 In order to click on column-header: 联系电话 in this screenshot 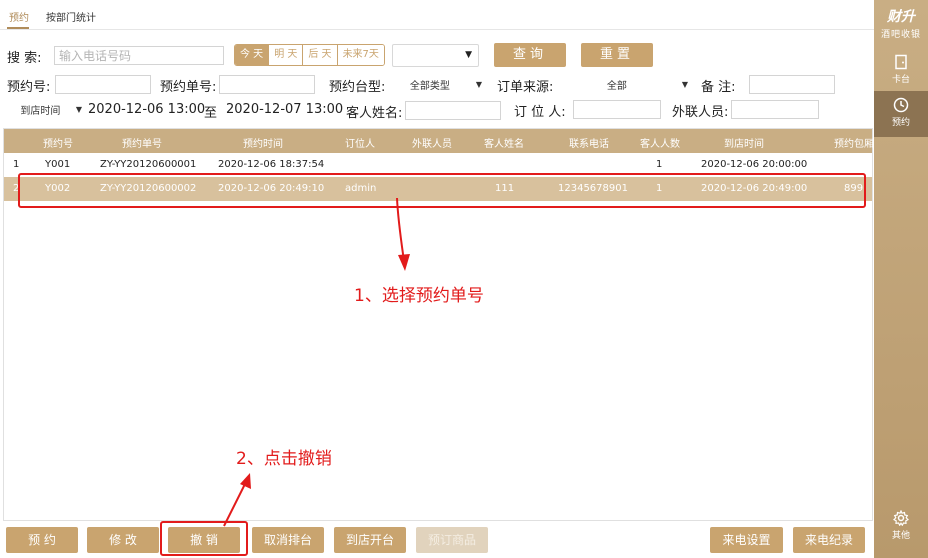, I will do `click(589, 144)`.